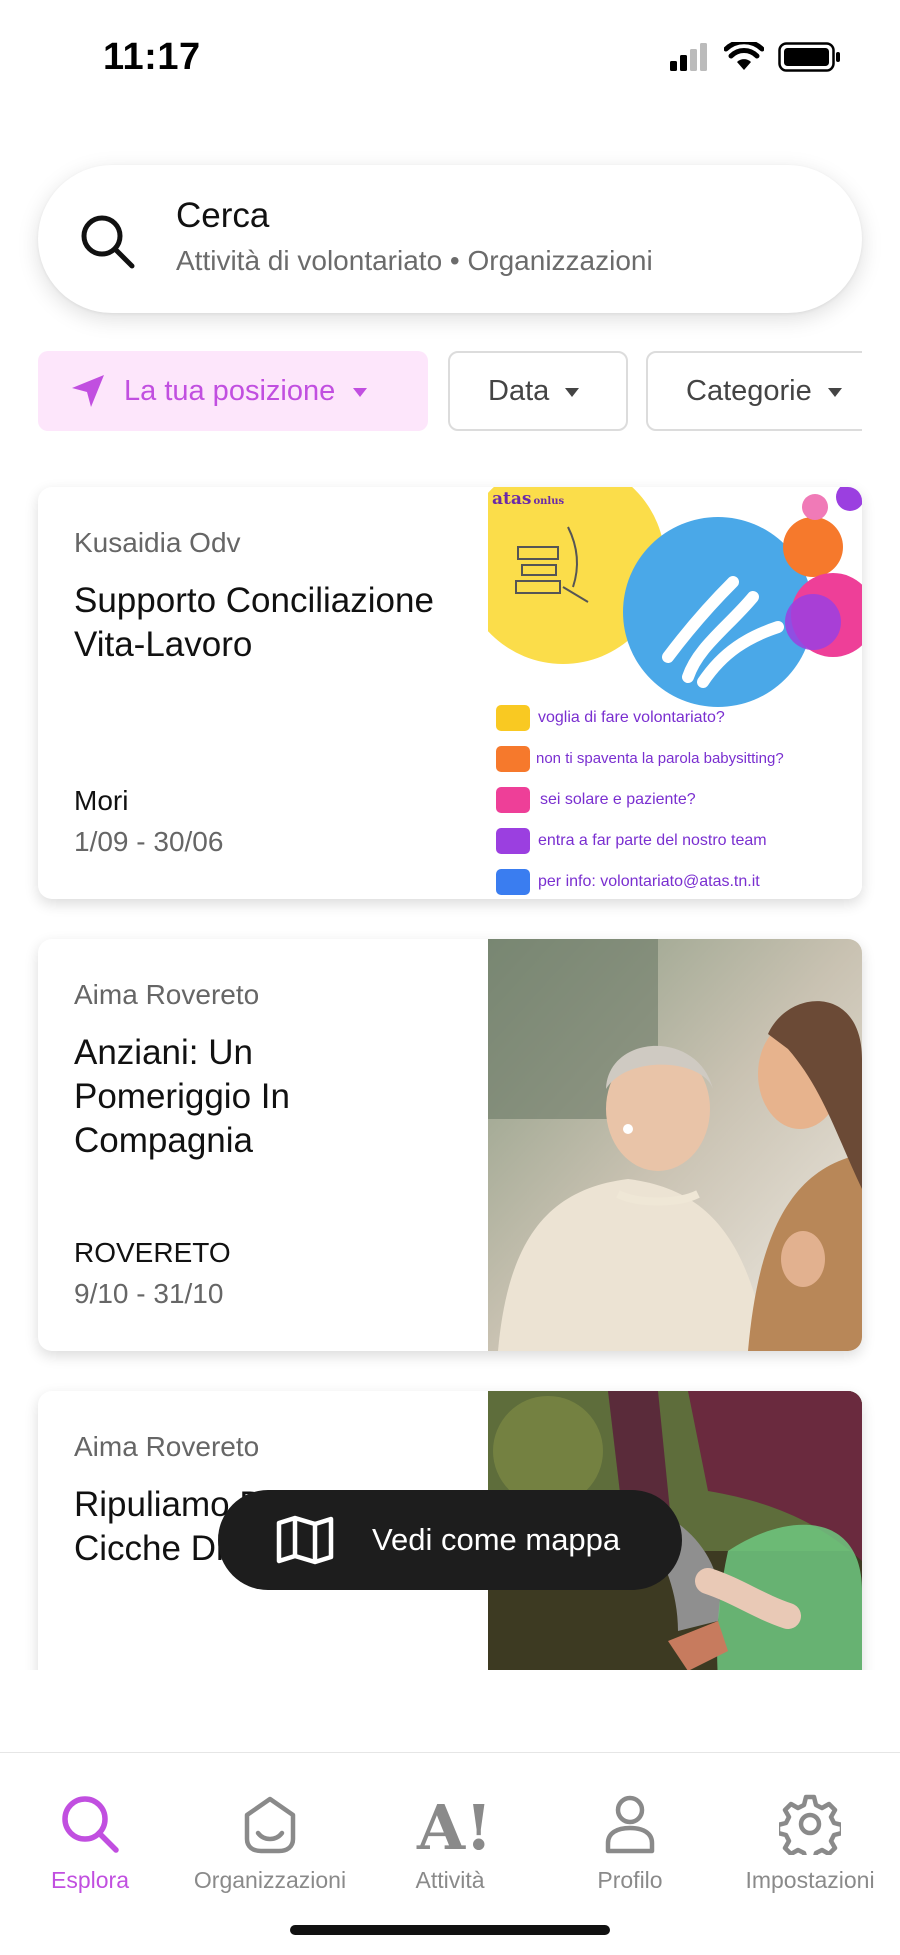 The image size is (900, 1955). What do you see at coordinates (810, 1880) in the screenshot?
I see `tab-label: Impostazioni` at bounding box center [810, 1880].